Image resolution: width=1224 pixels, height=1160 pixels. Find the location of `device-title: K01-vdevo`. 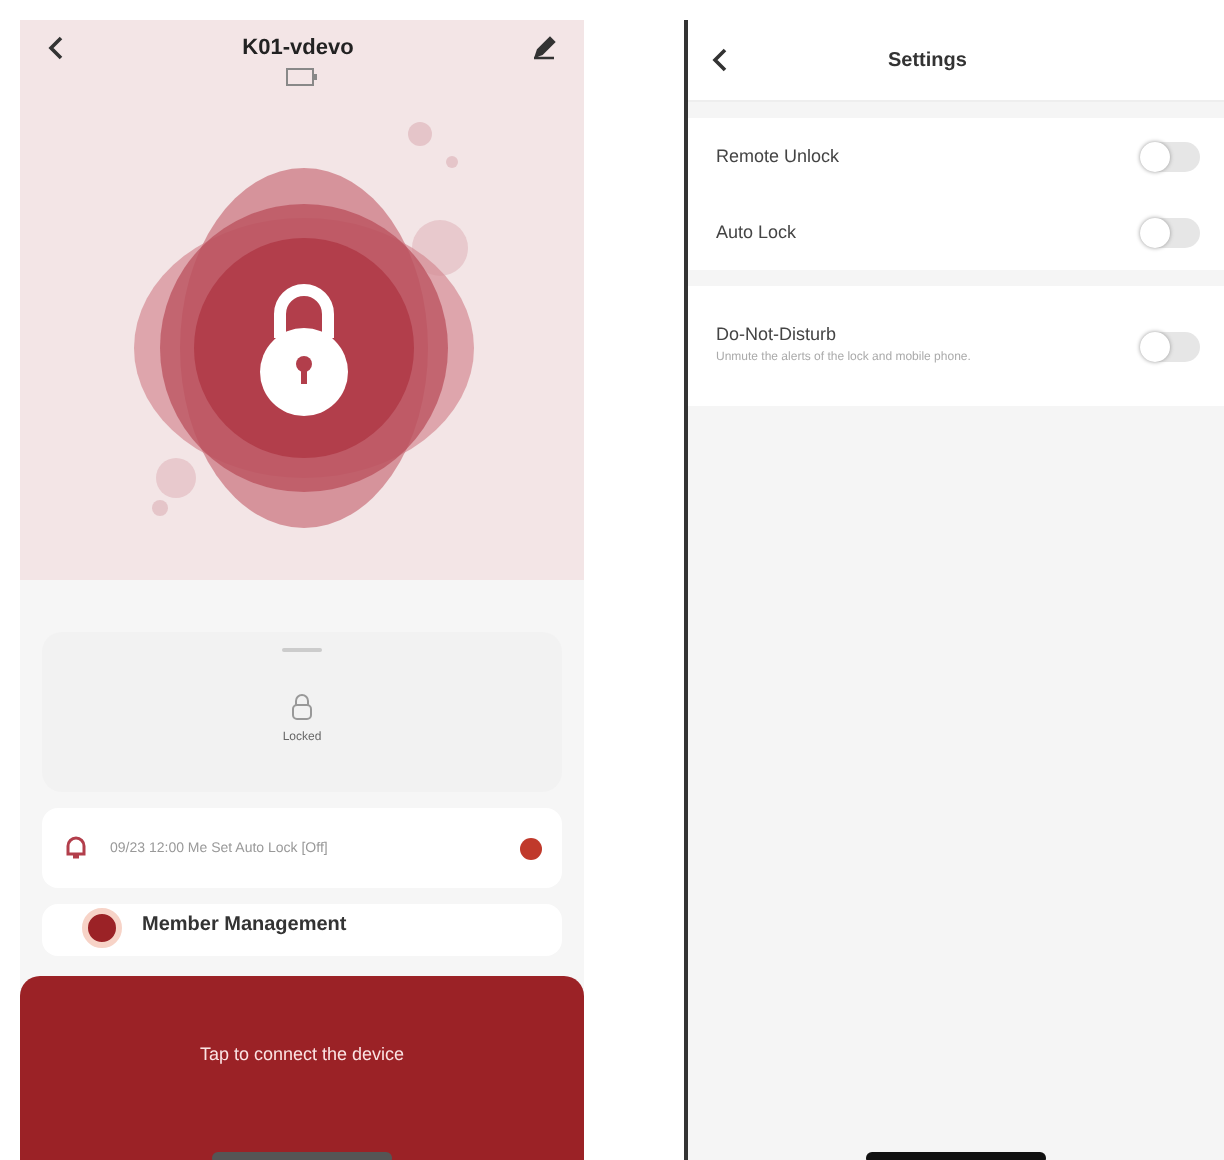

device-title: K01-vdevo is located at coordinates (298, 48).